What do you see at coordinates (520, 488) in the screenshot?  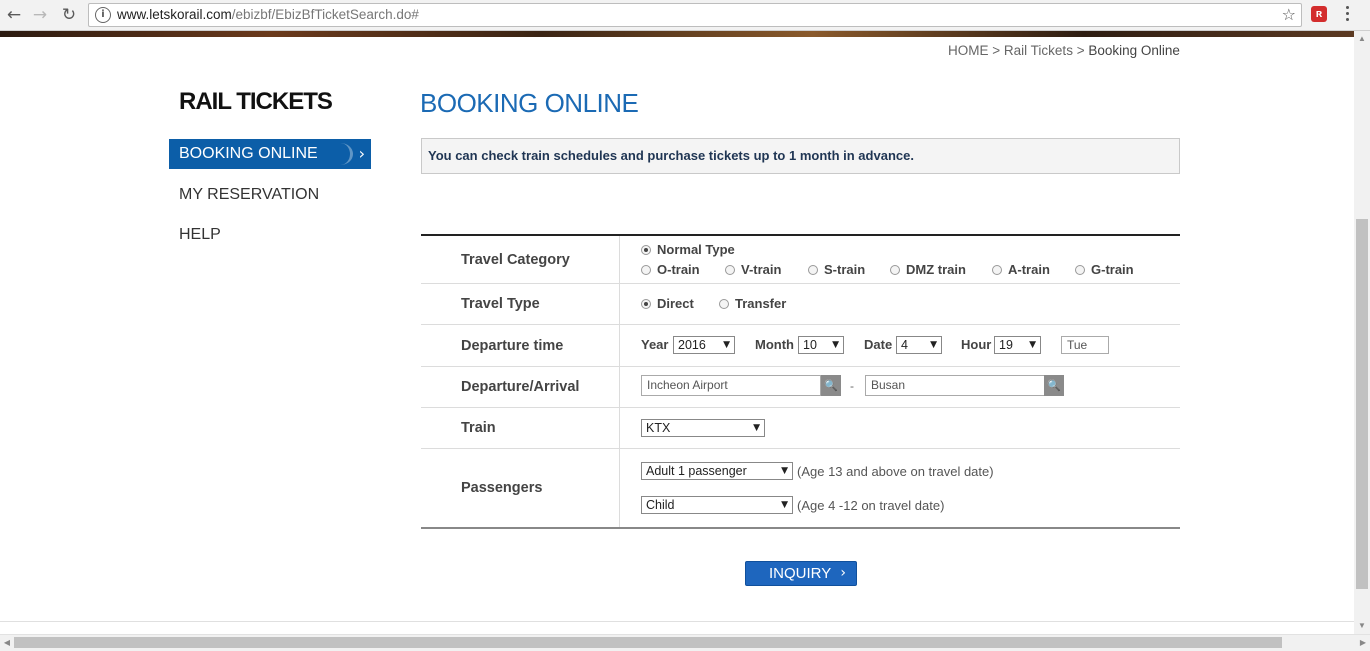 I see `passengers-label: Passengers` at bounding box center [520, 488].